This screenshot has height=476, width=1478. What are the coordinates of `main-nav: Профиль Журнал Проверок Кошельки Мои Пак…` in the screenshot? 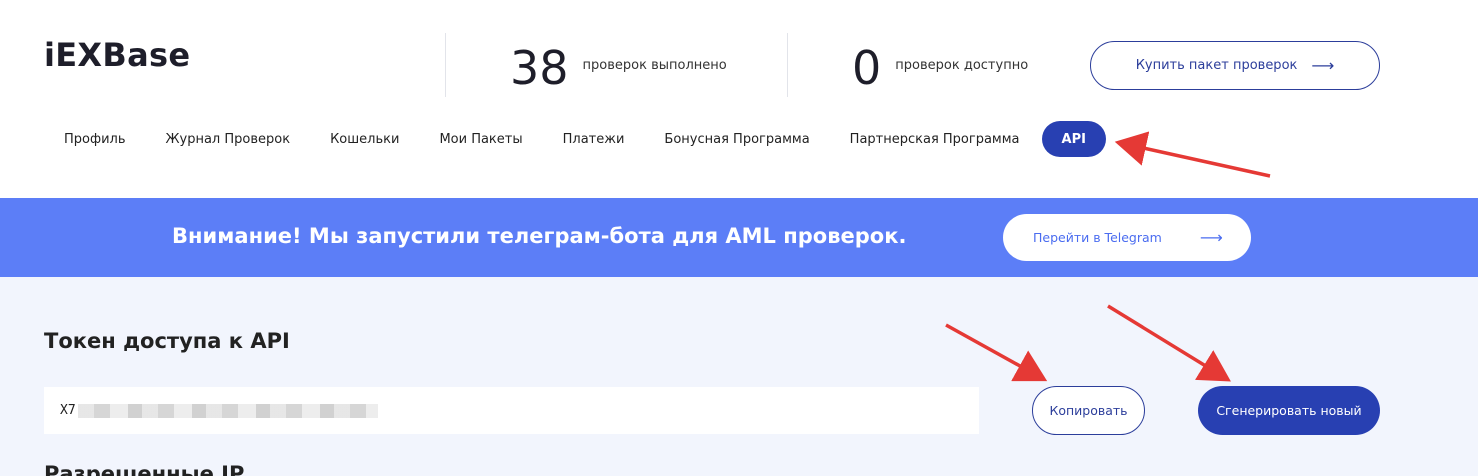 It's located at (575, 139).